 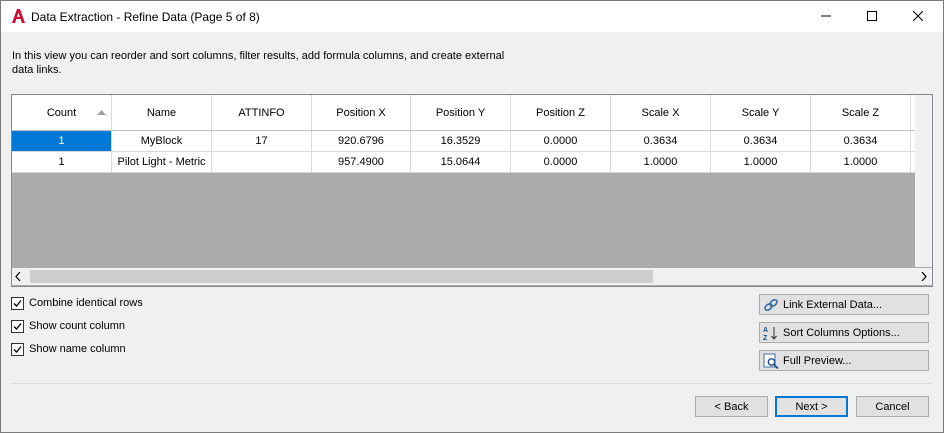 What do you see at coordinates (765, 330) in the screenshot?
I see `svg-text: A` at bounding box center [765, 330].